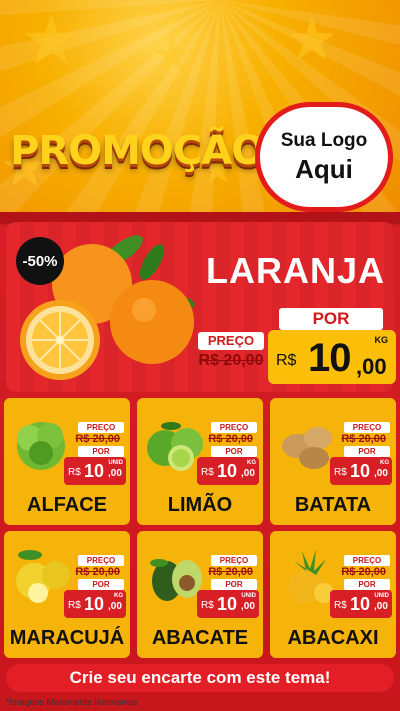  What do you see at coordinates (324, 140) in the screenshot?
I see `logo-line1: Sua Logo` at bounding box center [324, 140].